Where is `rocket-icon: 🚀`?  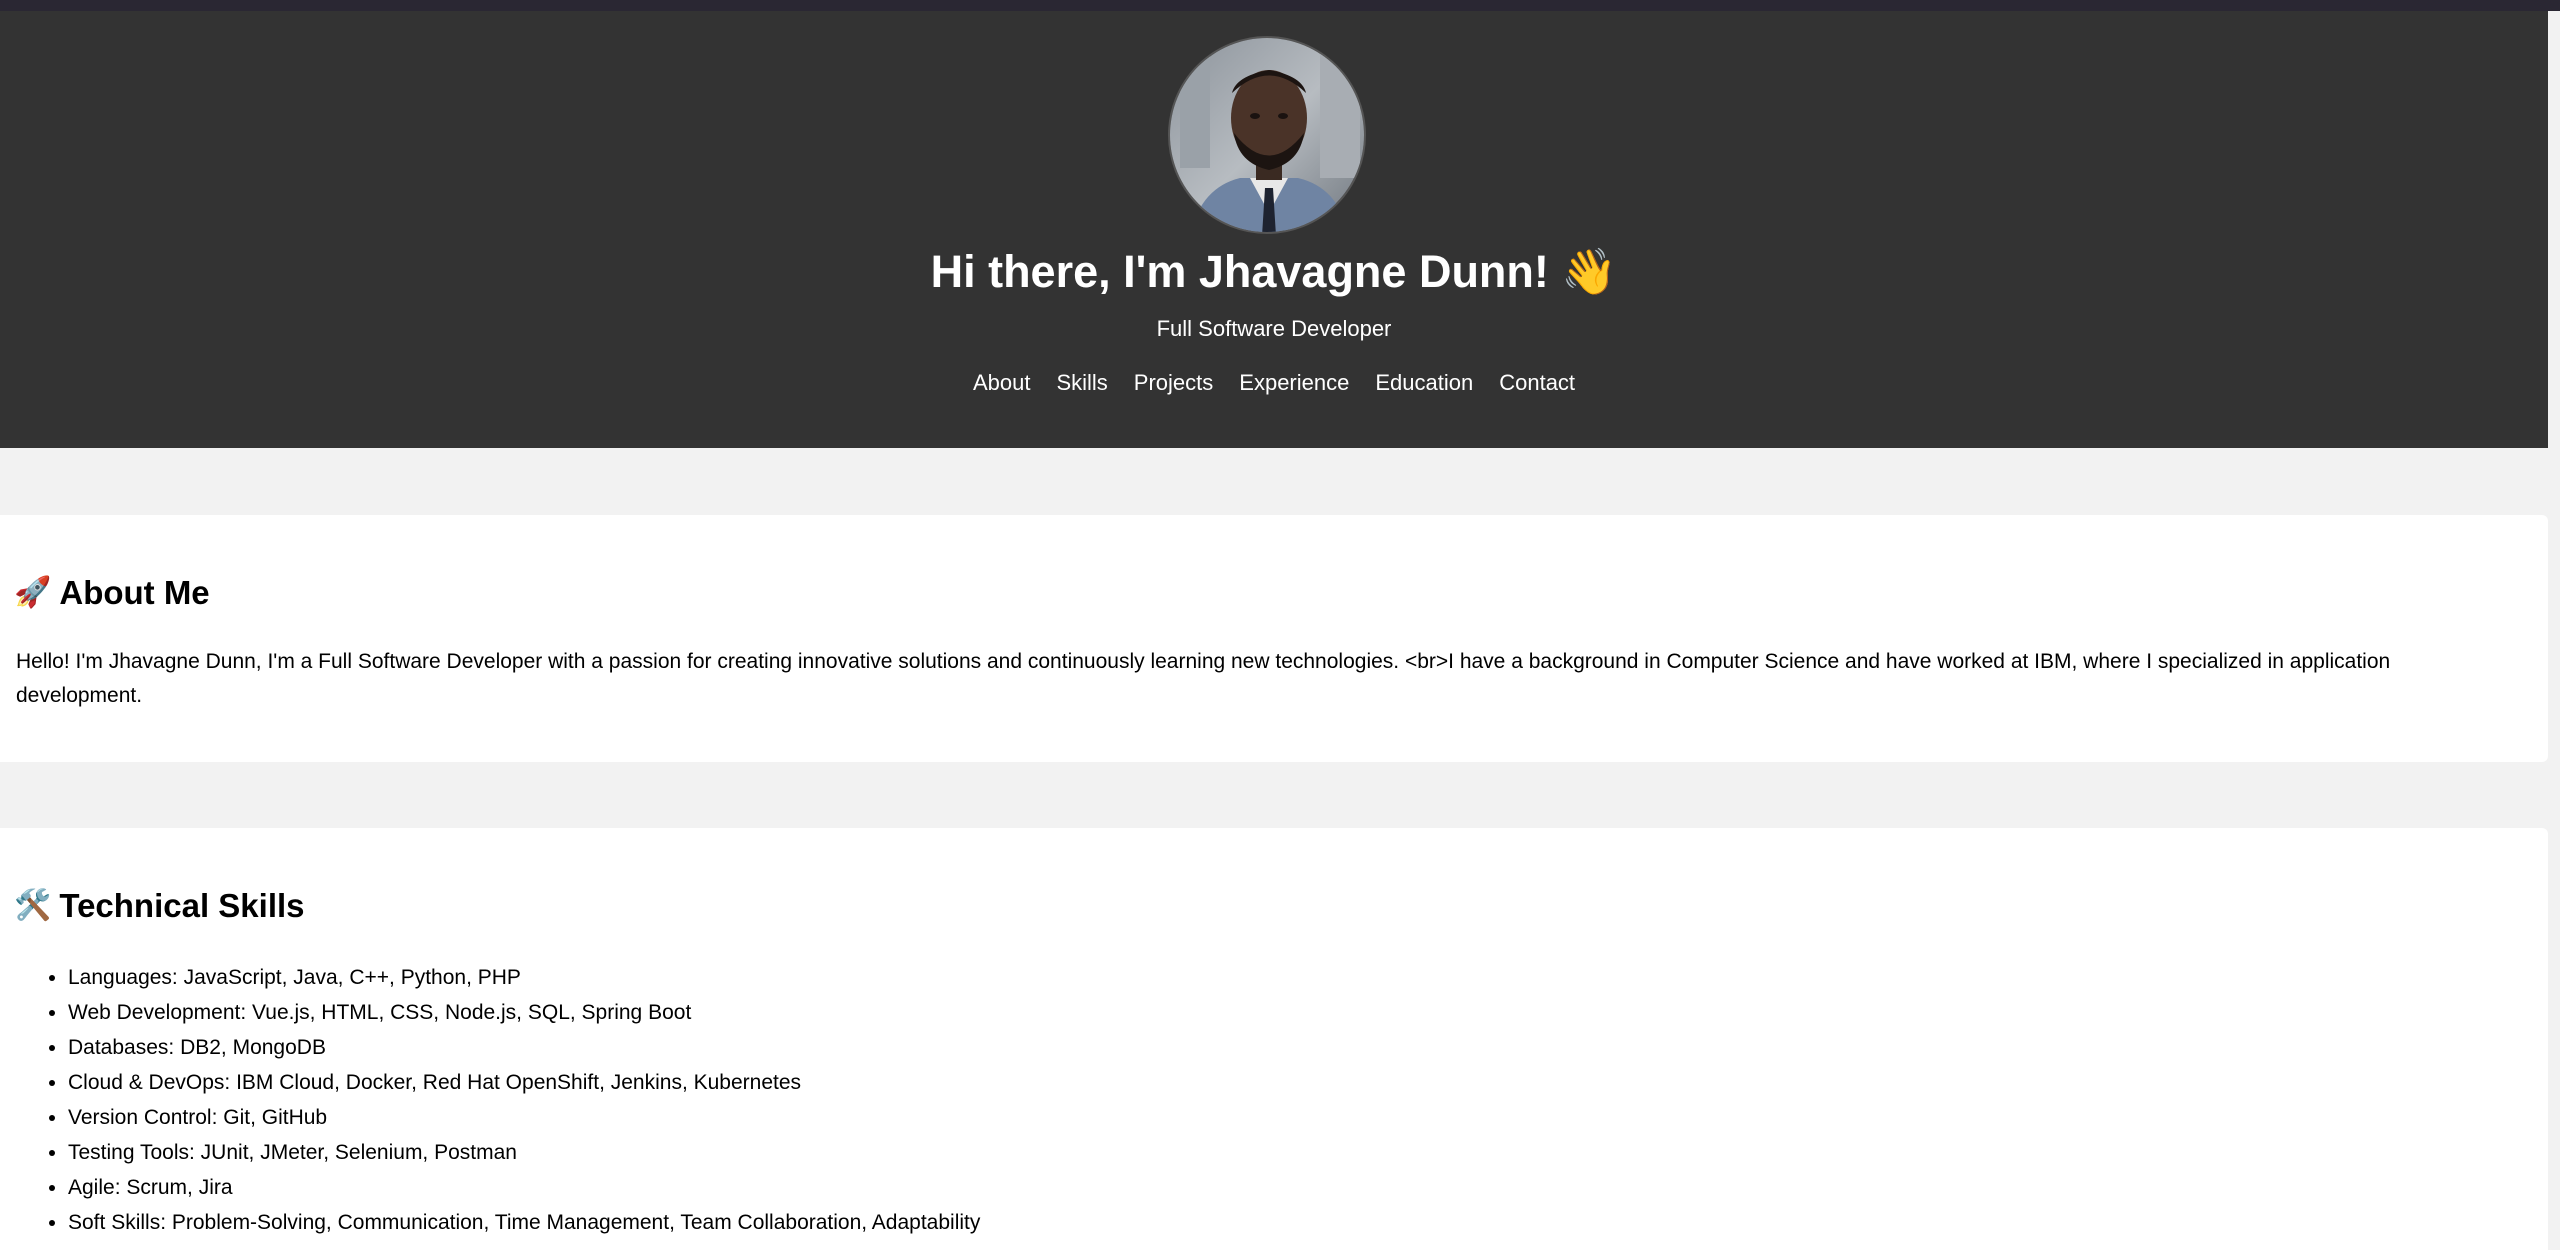 rocket-icon: 🚀 is located at coordinates (33, 592).